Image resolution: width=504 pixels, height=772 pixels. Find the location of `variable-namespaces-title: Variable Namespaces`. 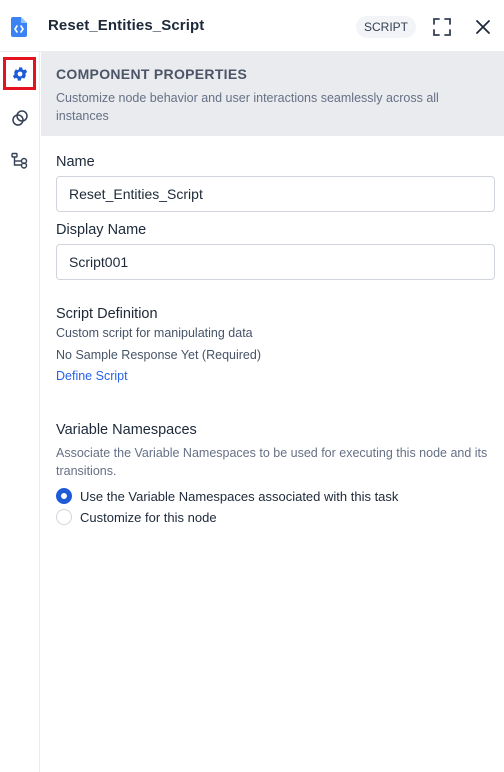

variable-namespaces-title: Variable Namespaces is located at coordinates (126, 430).